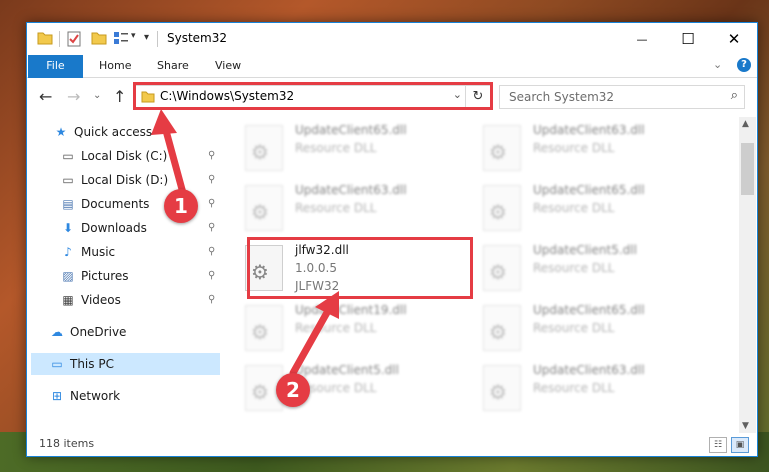 This screenshot has height=472, width=769. Describe the element at coordinates (314, 334) in the screenshot. I see `arrow-two` at that location.